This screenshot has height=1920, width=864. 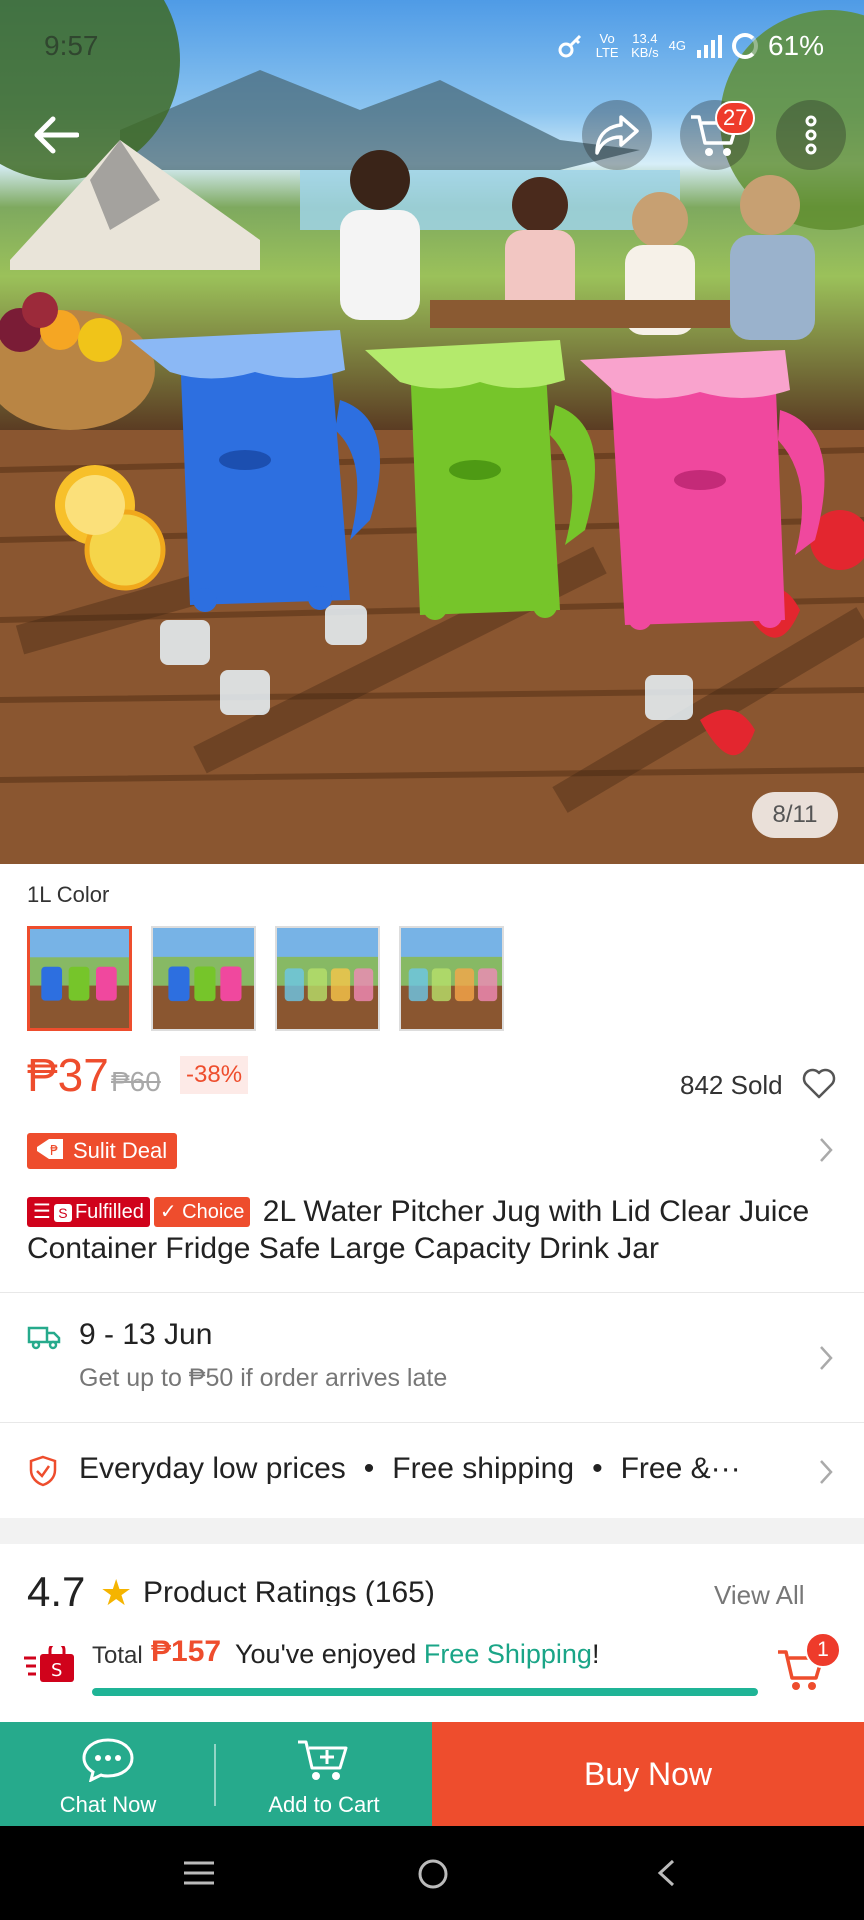 I want to click on shield-icon, so click(x=43, y=1471).